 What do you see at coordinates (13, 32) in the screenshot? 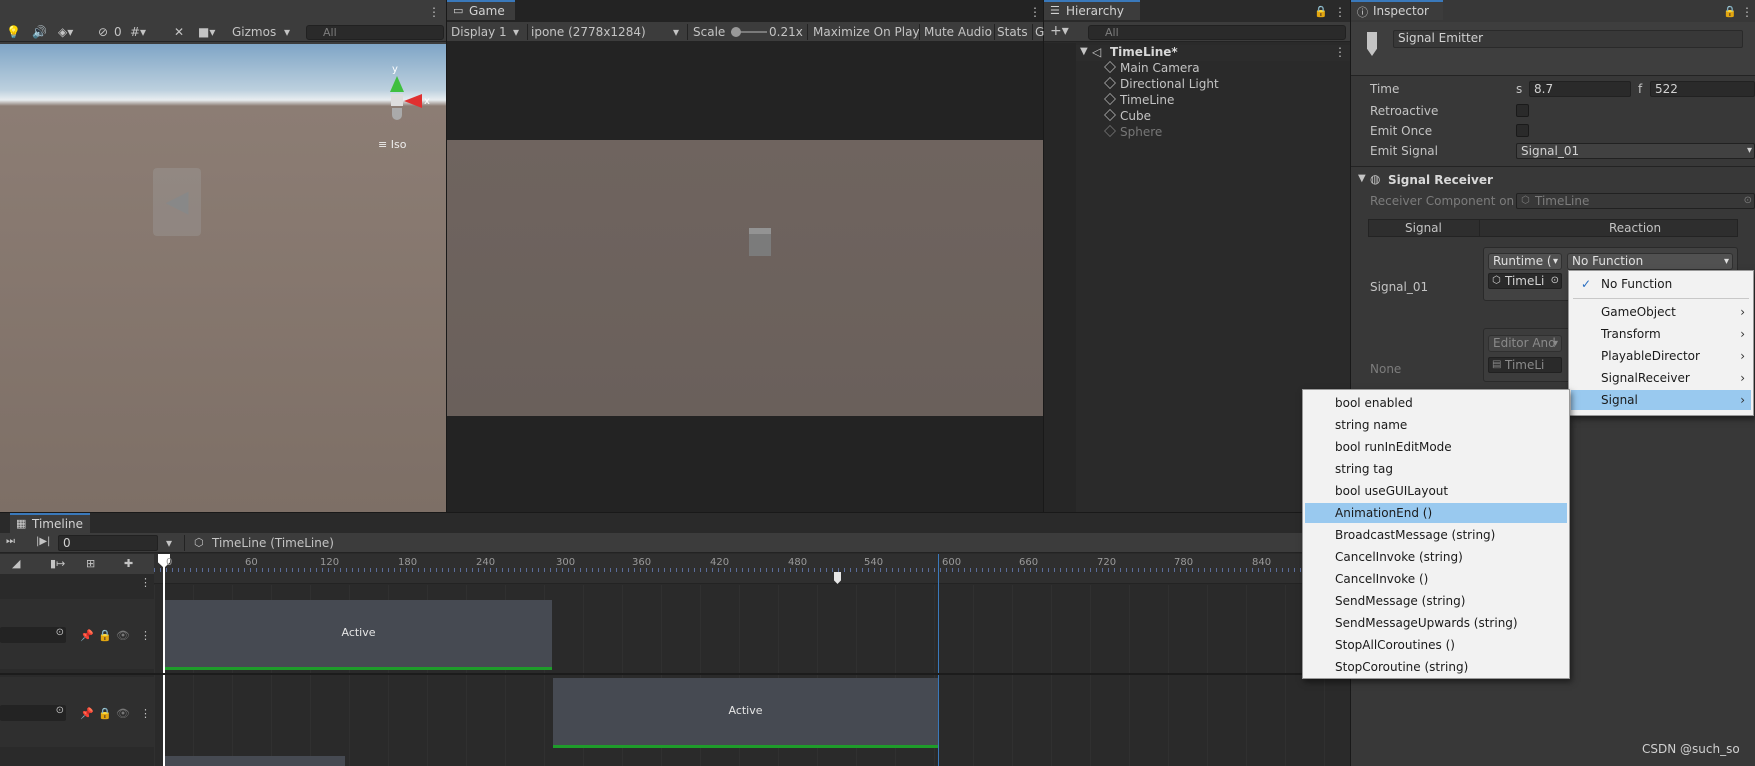
I see `lighting-icon: 💡` at bounding box center [13, 32].